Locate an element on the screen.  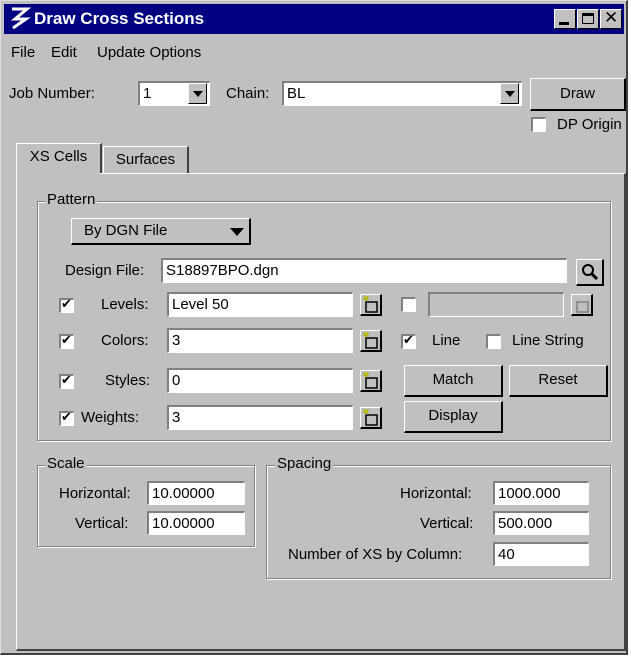
extra-level-pick-button is located at coordinates (582, 305).